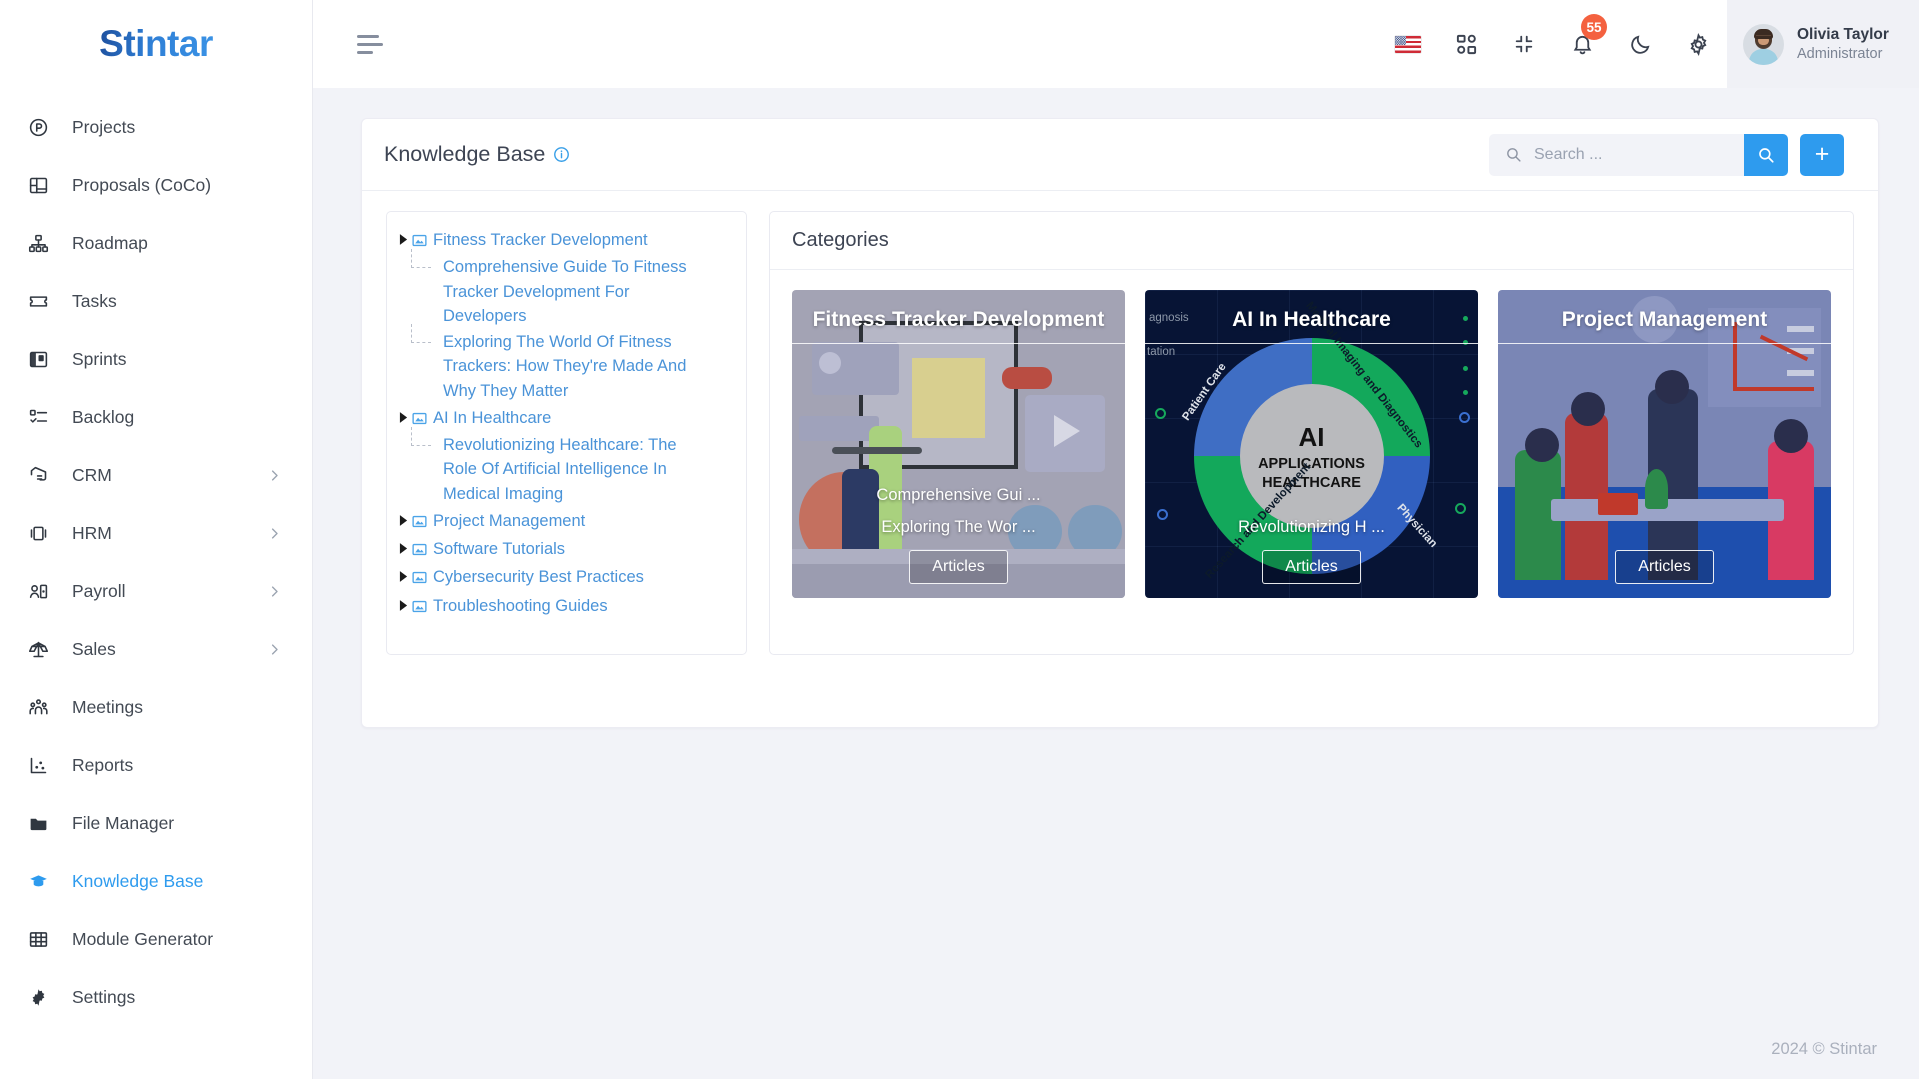  What do you see at coordinates (138, 880) in the screenshot?
I see `sidebar-item-label: Knowledge Base` at bounding box center [138, 880].